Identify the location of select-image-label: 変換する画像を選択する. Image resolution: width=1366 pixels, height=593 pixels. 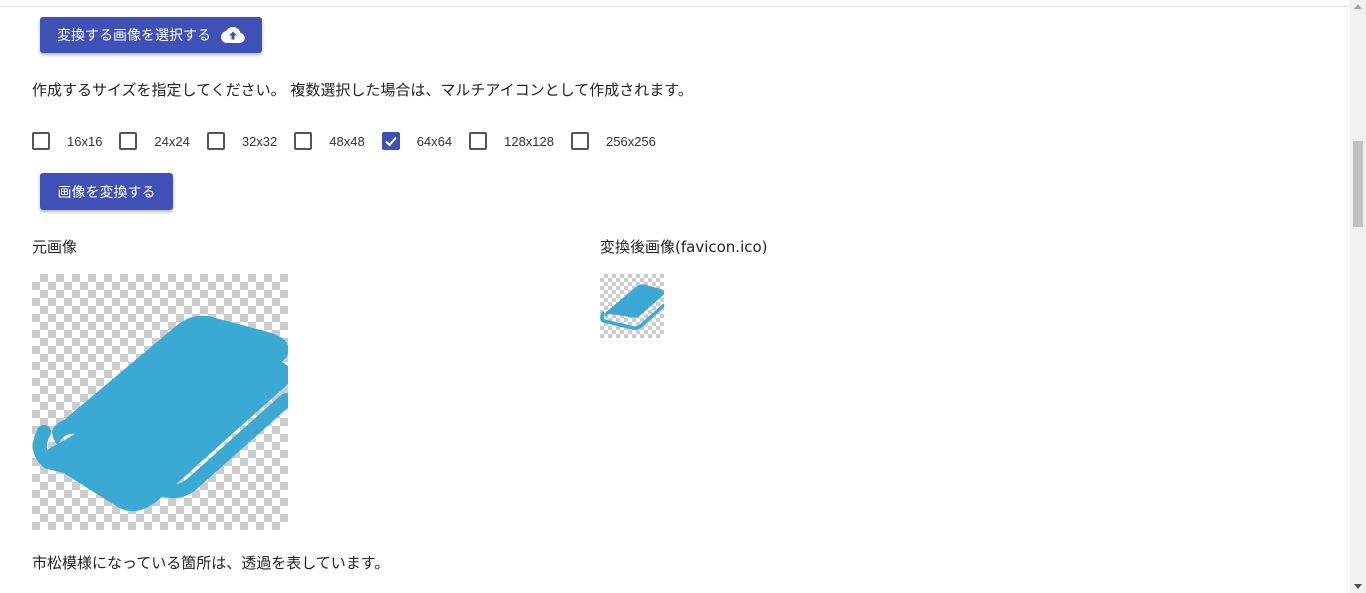
(134, 36).